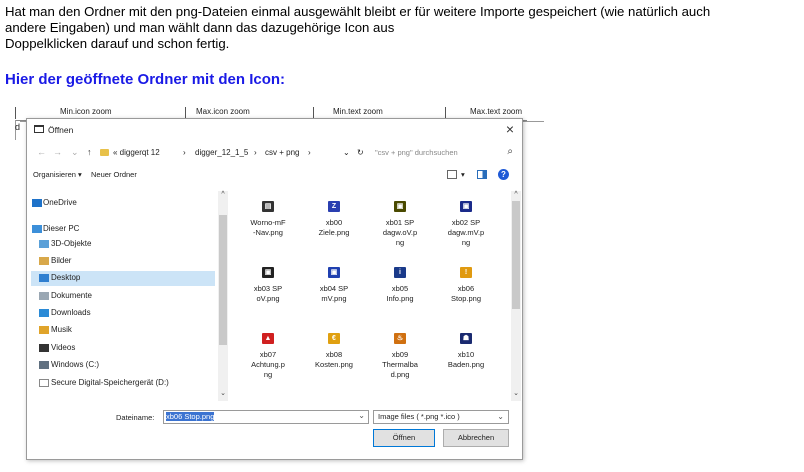 This screenshot has height=472, width=804. What do you see at coordinates (400, 338) in the screenshot?
I see `file-thumbnail-icon: ♨` at bounding box center [400, 338].